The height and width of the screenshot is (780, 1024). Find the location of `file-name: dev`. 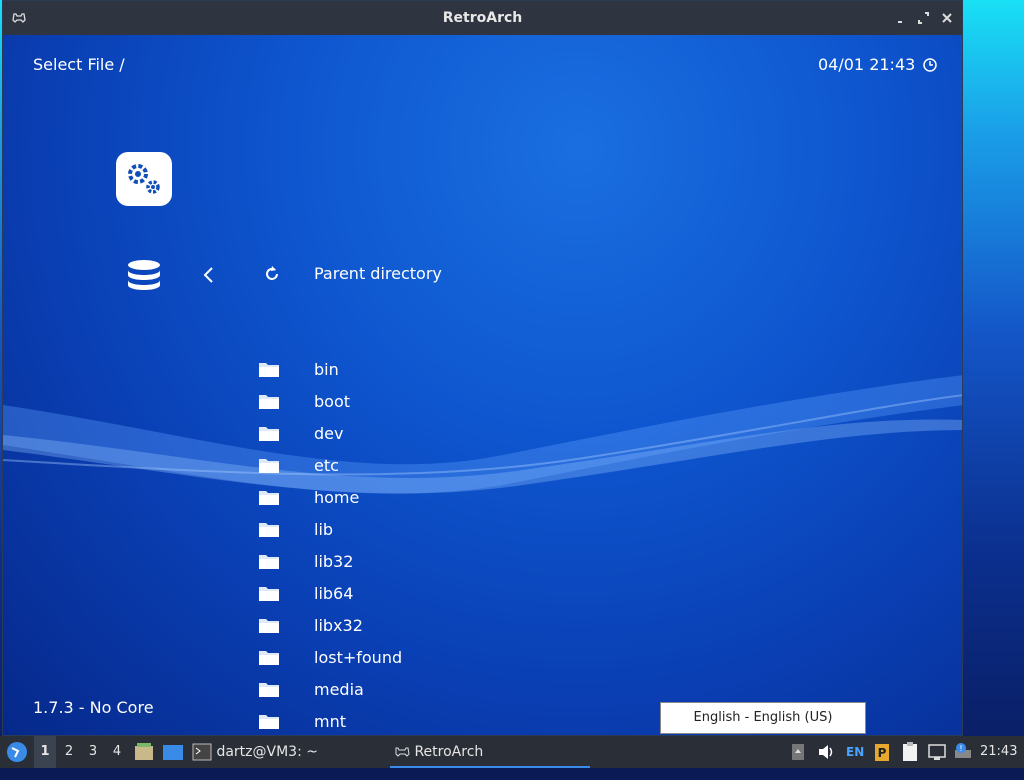

file-name: dev is located at coordinates (329, 433).